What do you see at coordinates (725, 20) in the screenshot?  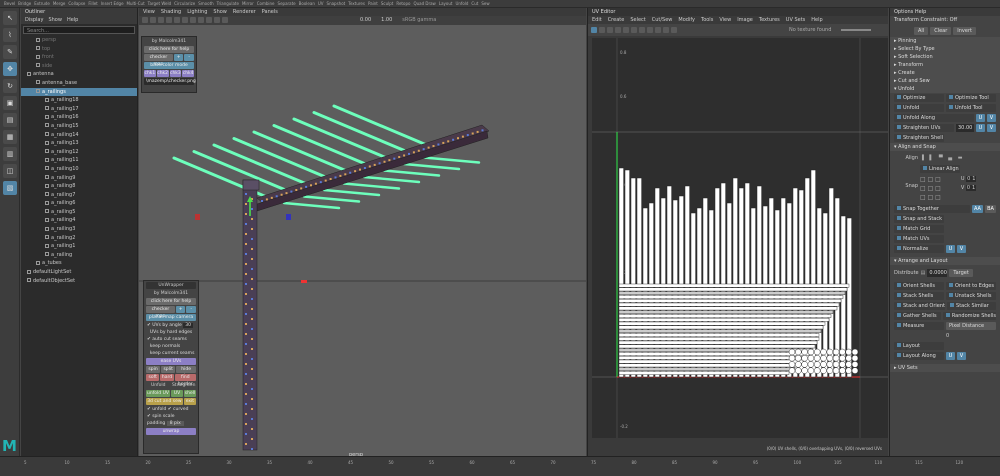 I see `uv-menu-view: View` at bounding box center [725, 20].